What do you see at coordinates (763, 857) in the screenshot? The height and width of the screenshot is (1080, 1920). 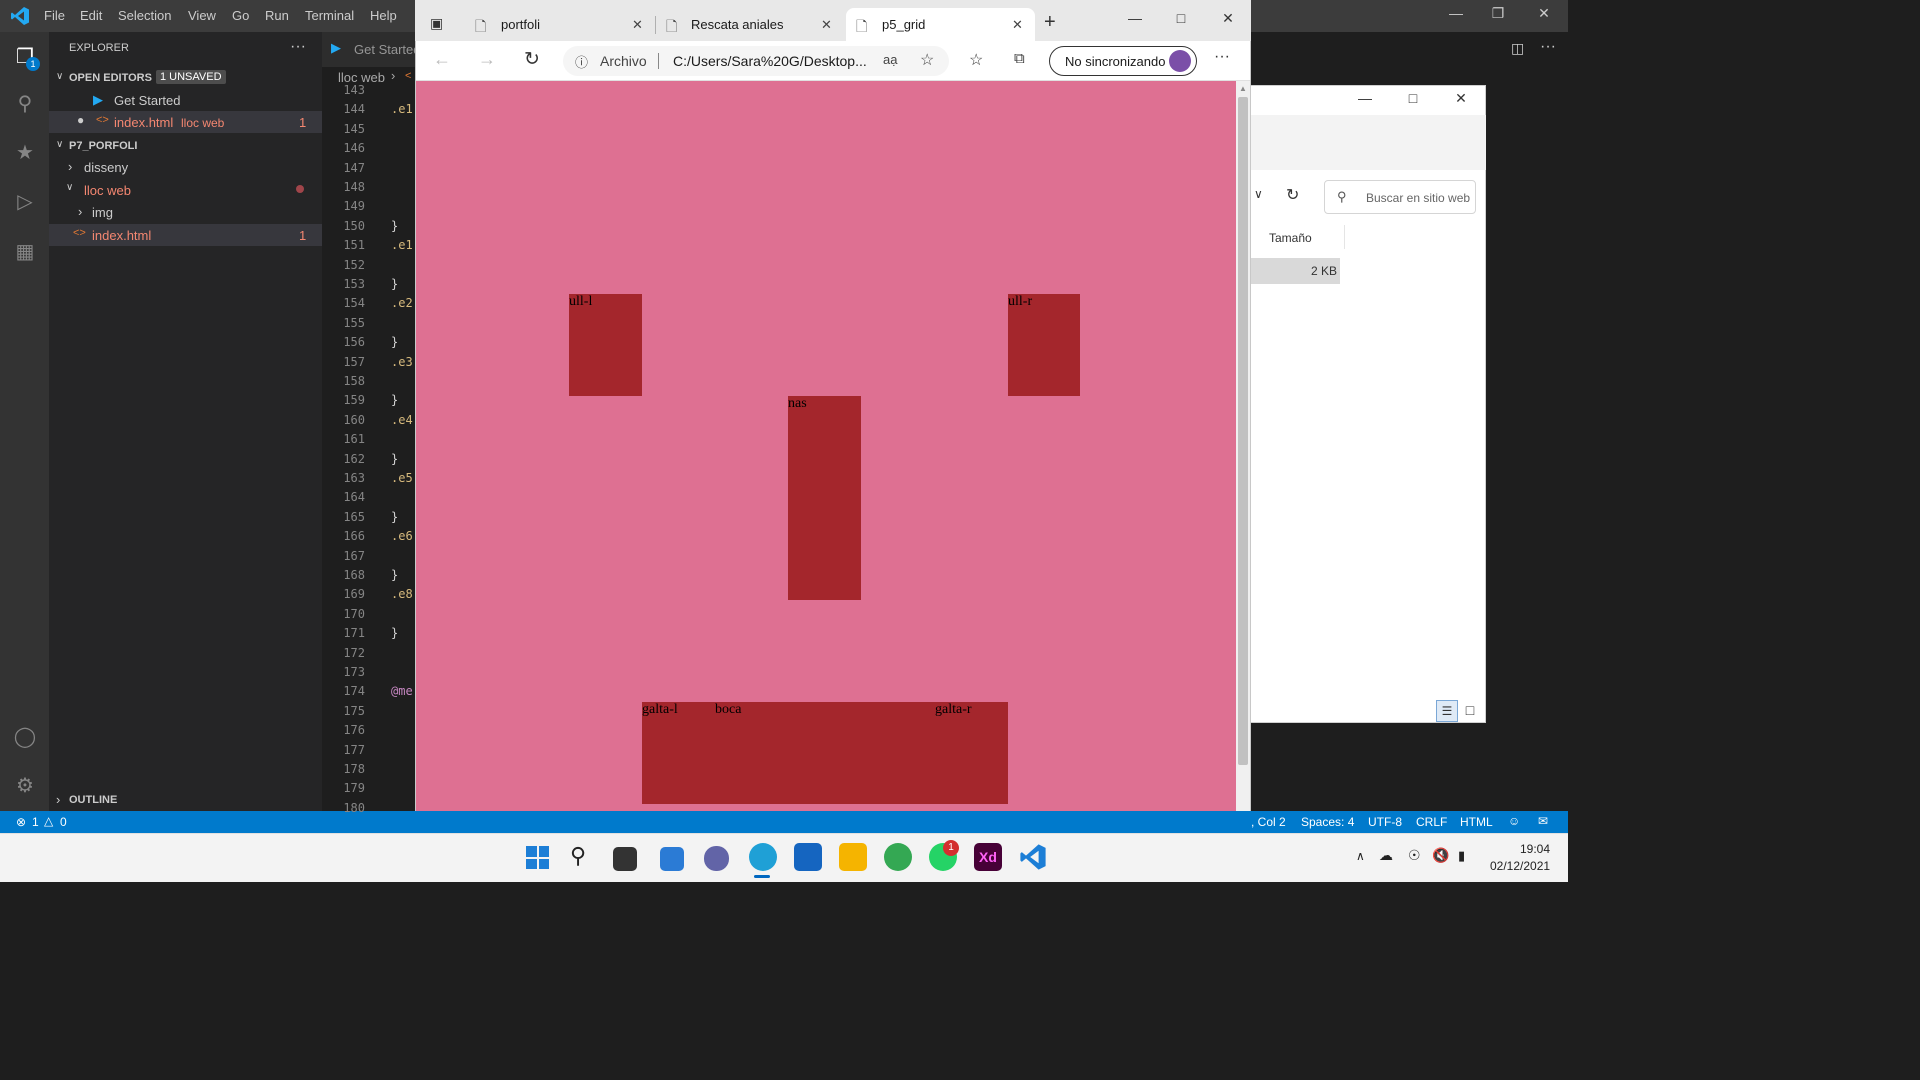 I see `edge-icon` at bounding box center [763, 857].